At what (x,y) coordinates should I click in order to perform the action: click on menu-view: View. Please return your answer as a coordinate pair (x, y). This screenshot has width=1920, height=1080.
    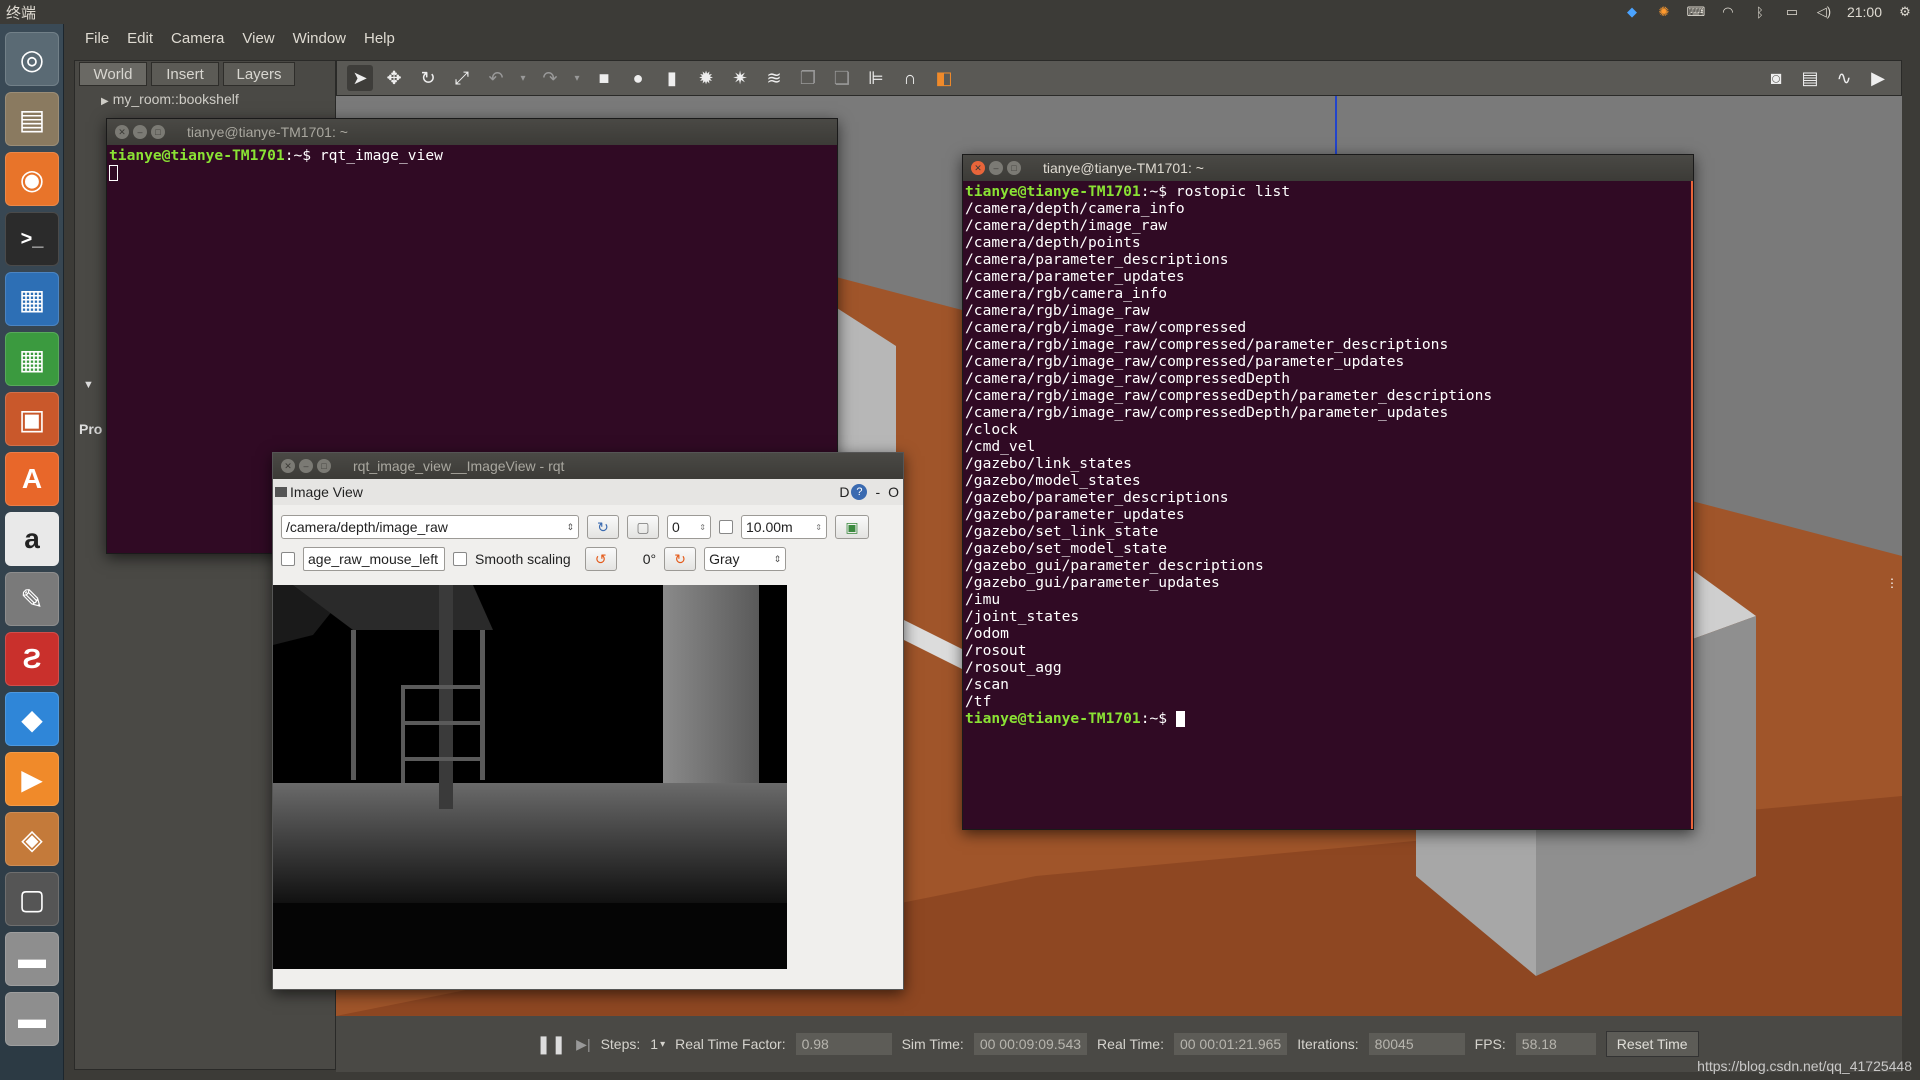
    Looking at the image, I should click on (258, 38).